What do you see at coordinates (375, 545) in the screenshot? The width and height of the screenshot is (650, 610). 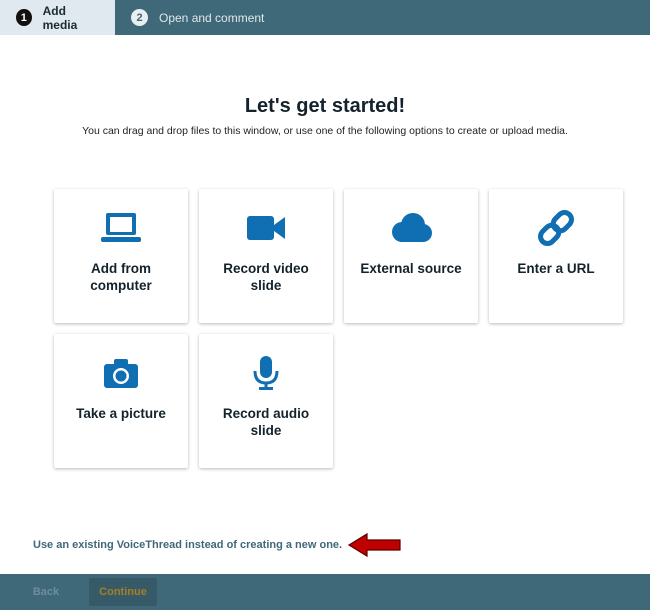 I see `left-arrow-icon` at bounding box center [375, 545].